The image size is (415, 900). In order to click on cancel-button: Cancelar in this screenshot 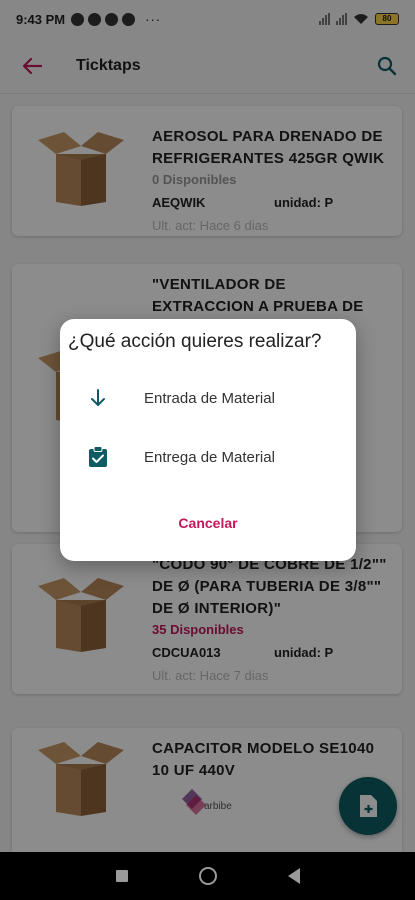, I will do `click(208, 523)`.